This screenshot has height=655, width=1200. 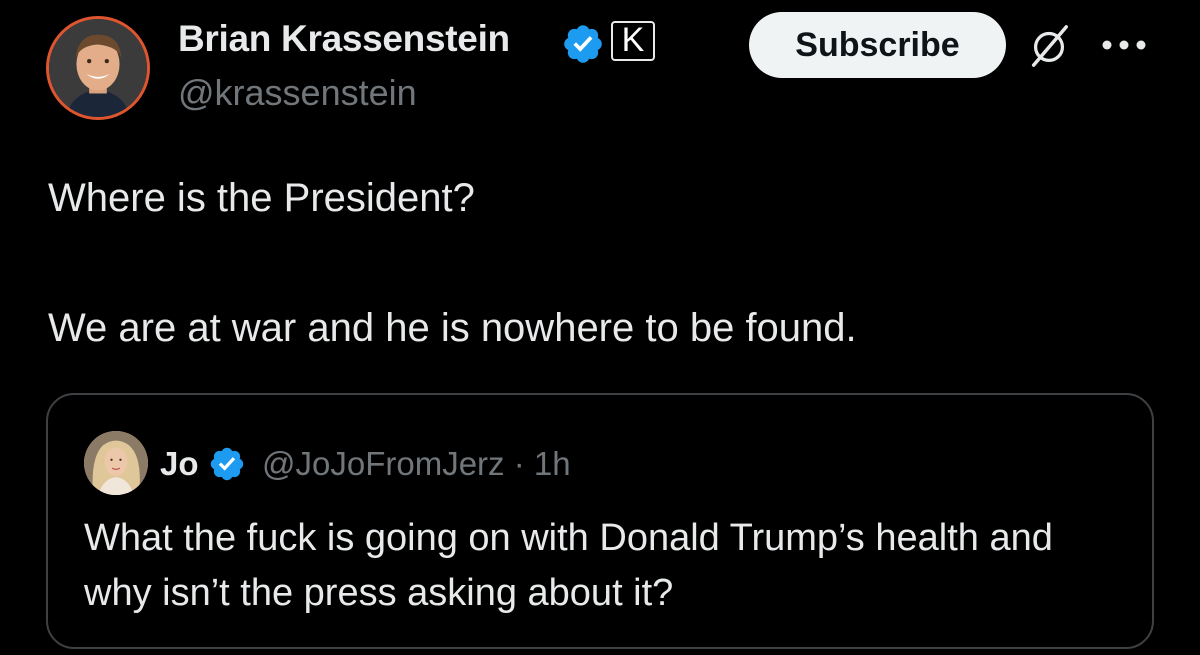 I want to click on author-avatar, so click(x=98, y=68).